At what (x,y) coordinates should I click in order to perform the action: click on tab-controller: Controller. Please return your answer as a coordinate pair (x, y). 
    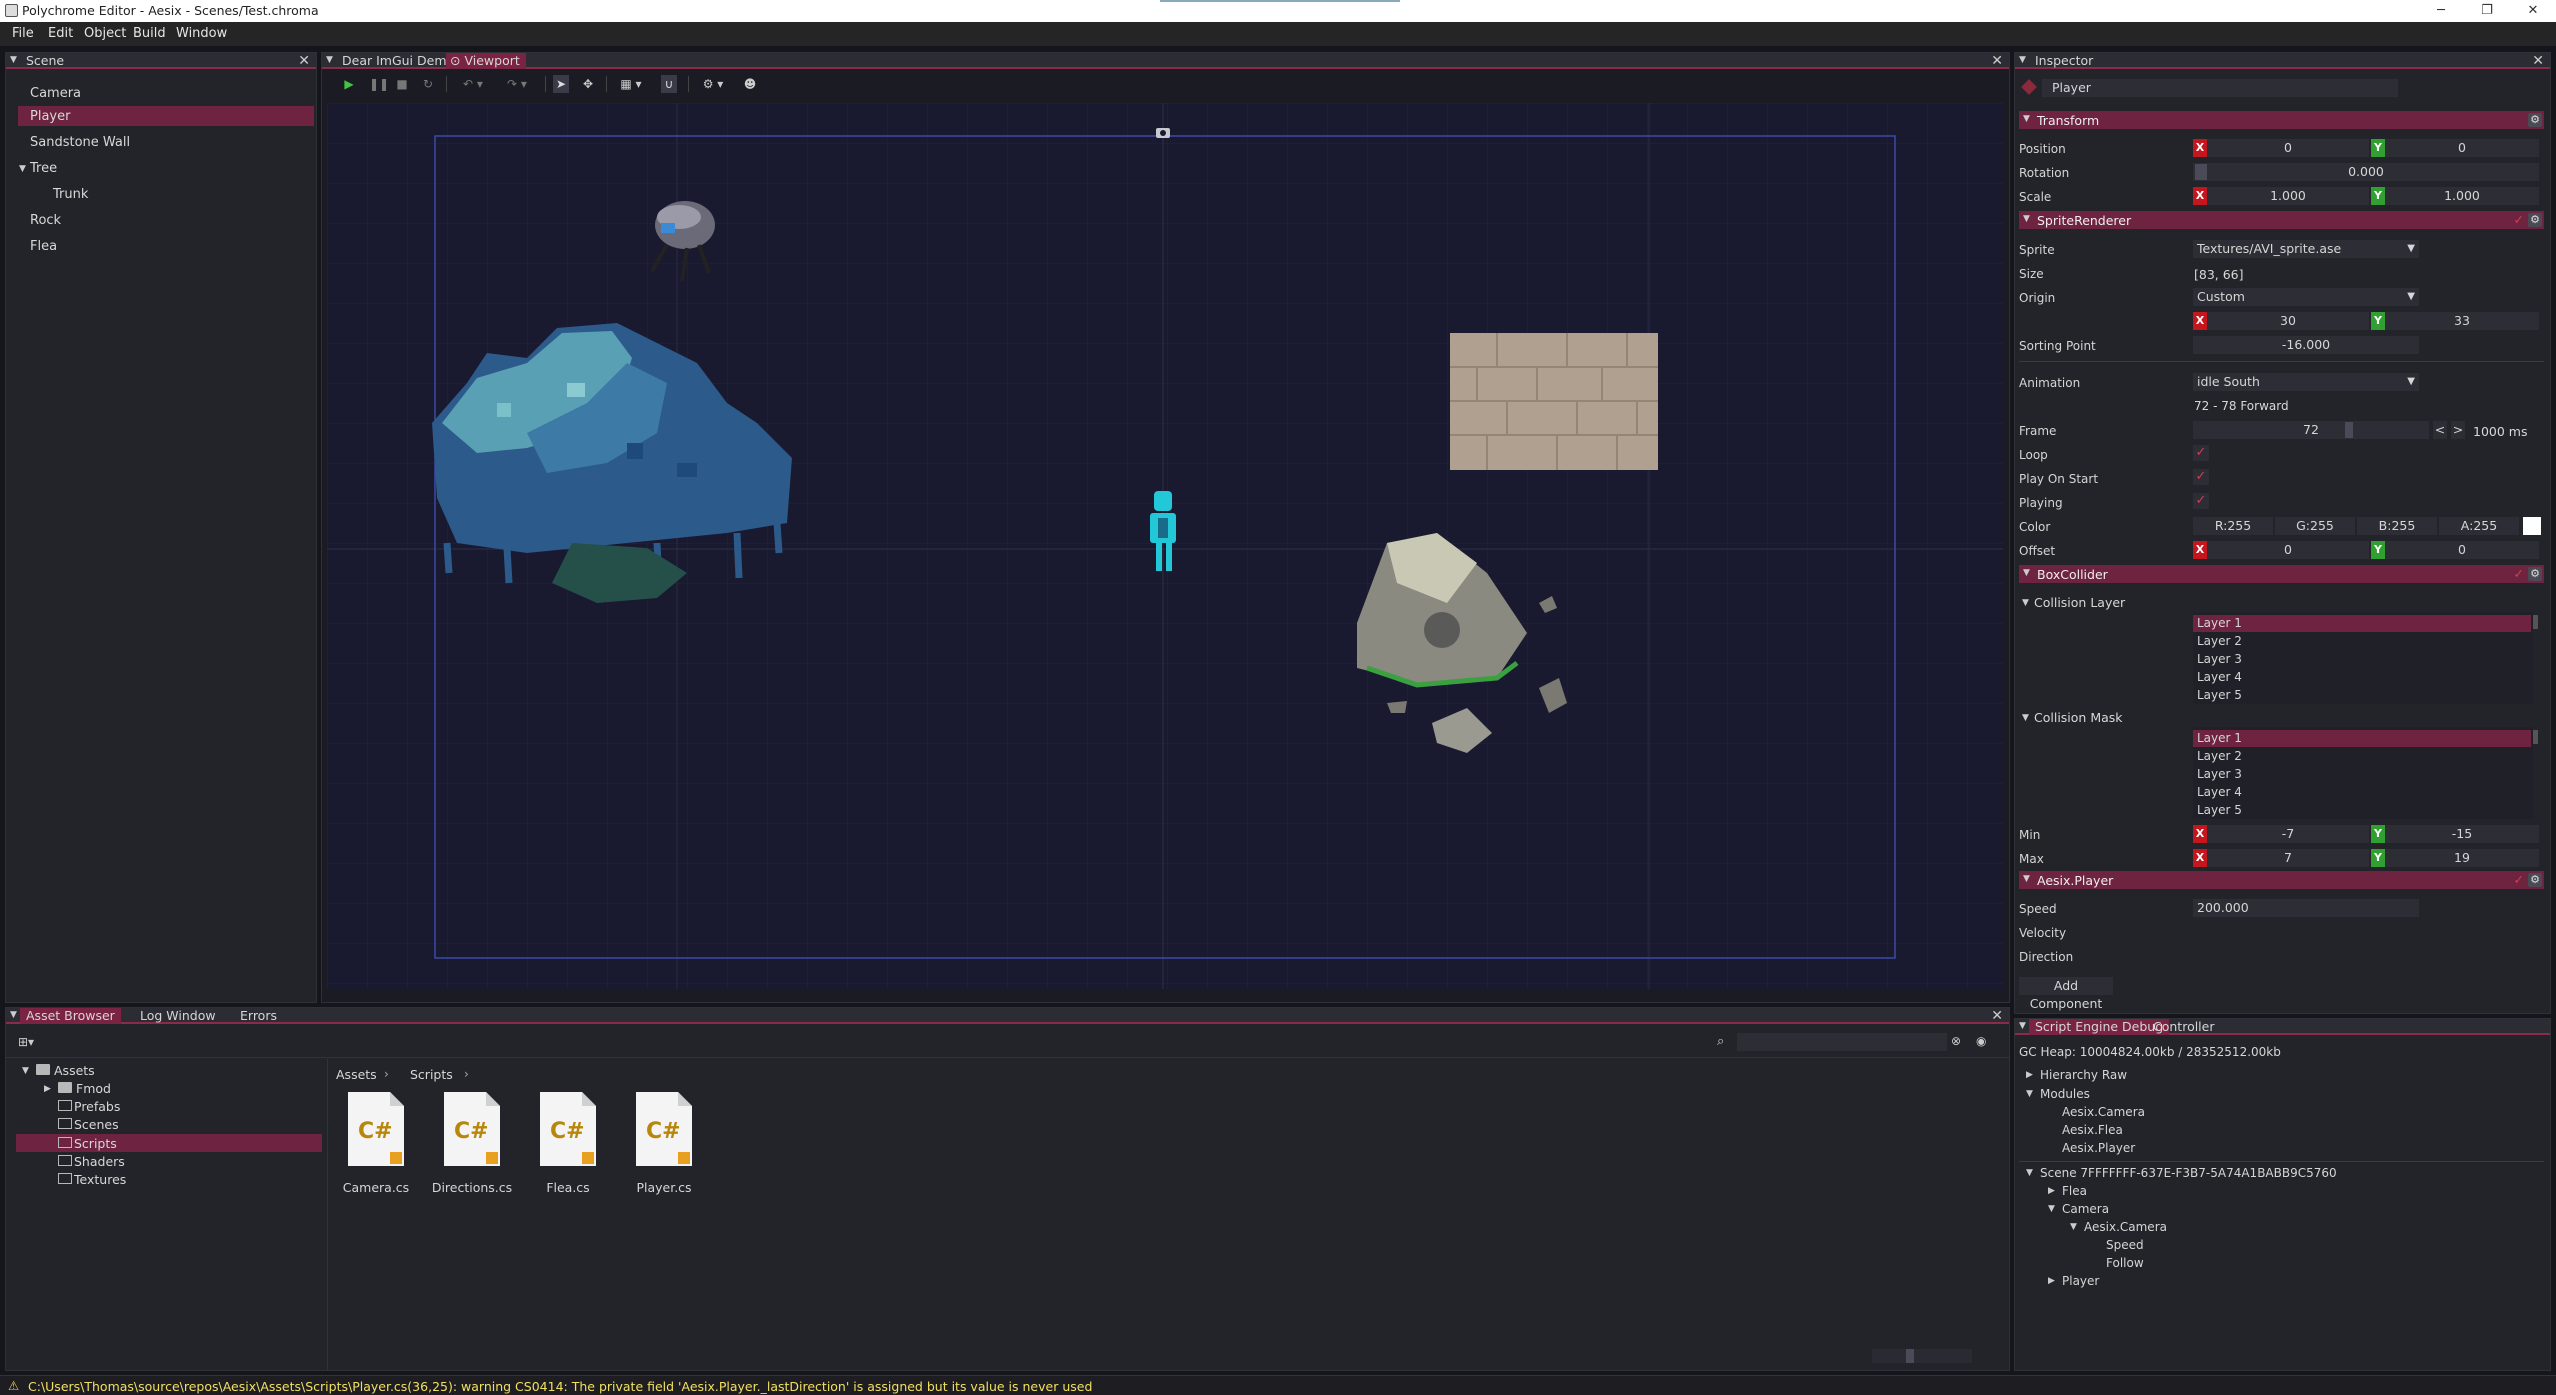
    Looking at the image, I should click on (2184, 1027).